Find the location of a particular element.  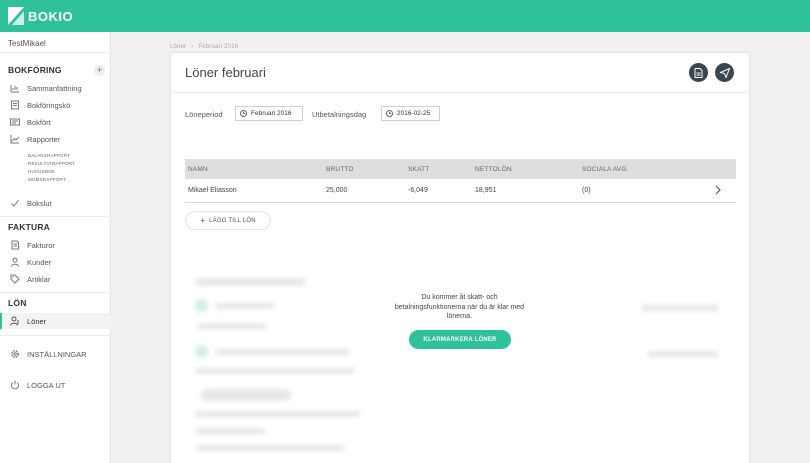

sidebar-item-label: Löner is located at coordinates (37, 321).